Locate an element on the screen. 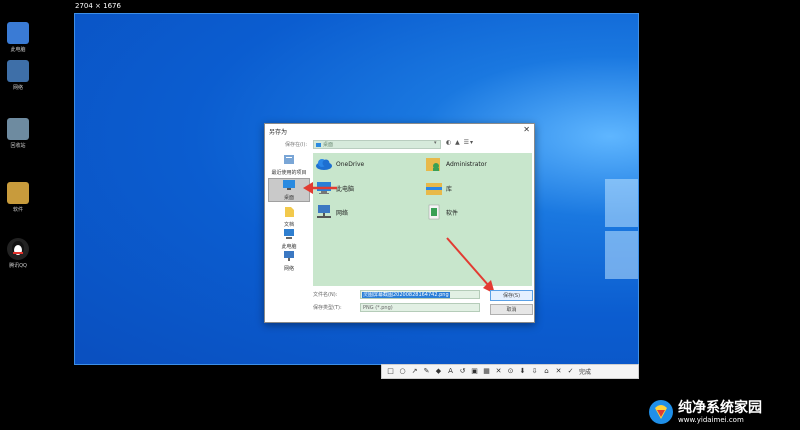  save-in-dropdown: 桌面 is located at coordinates (377, 144).